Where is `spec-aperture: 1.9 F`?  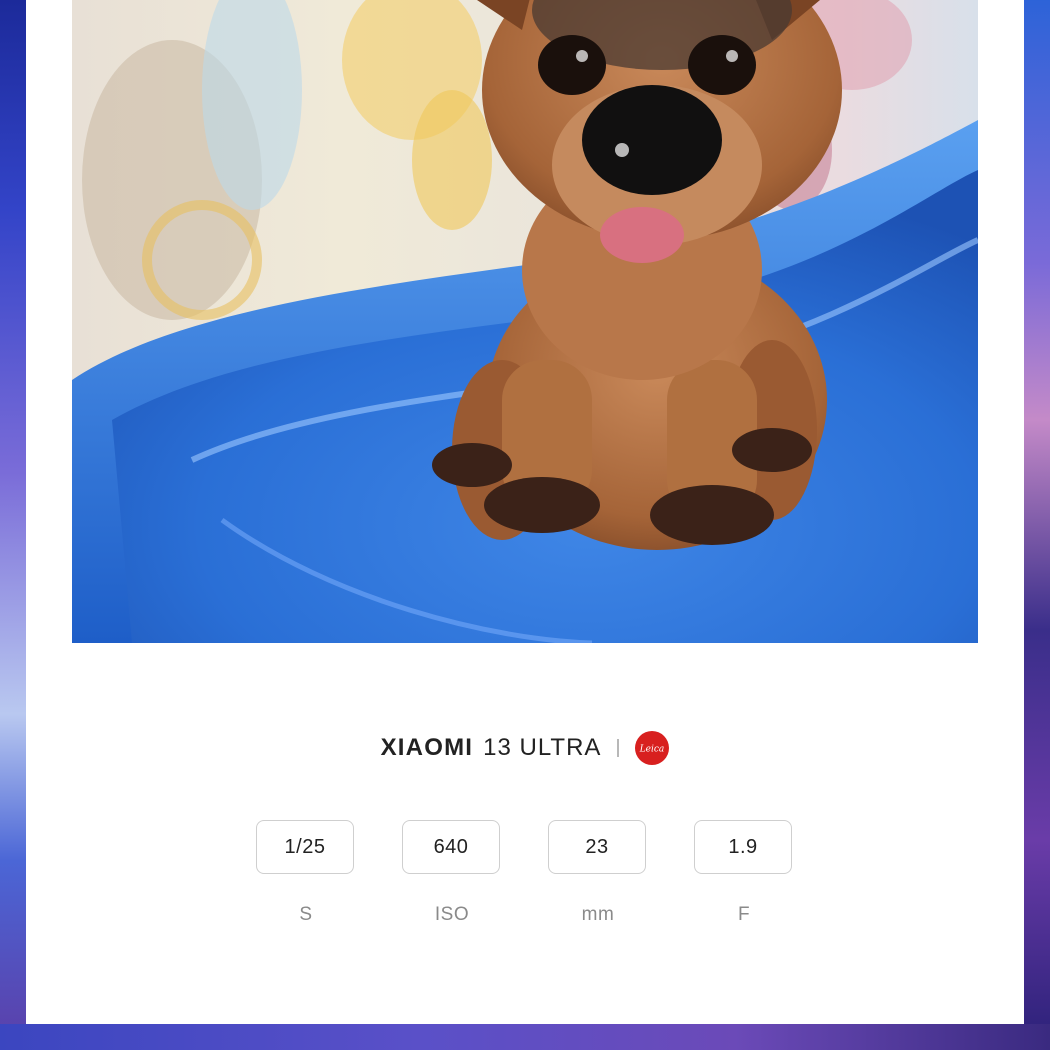
spec-aperture: 1.9 F is located at coordinates (744, 873).